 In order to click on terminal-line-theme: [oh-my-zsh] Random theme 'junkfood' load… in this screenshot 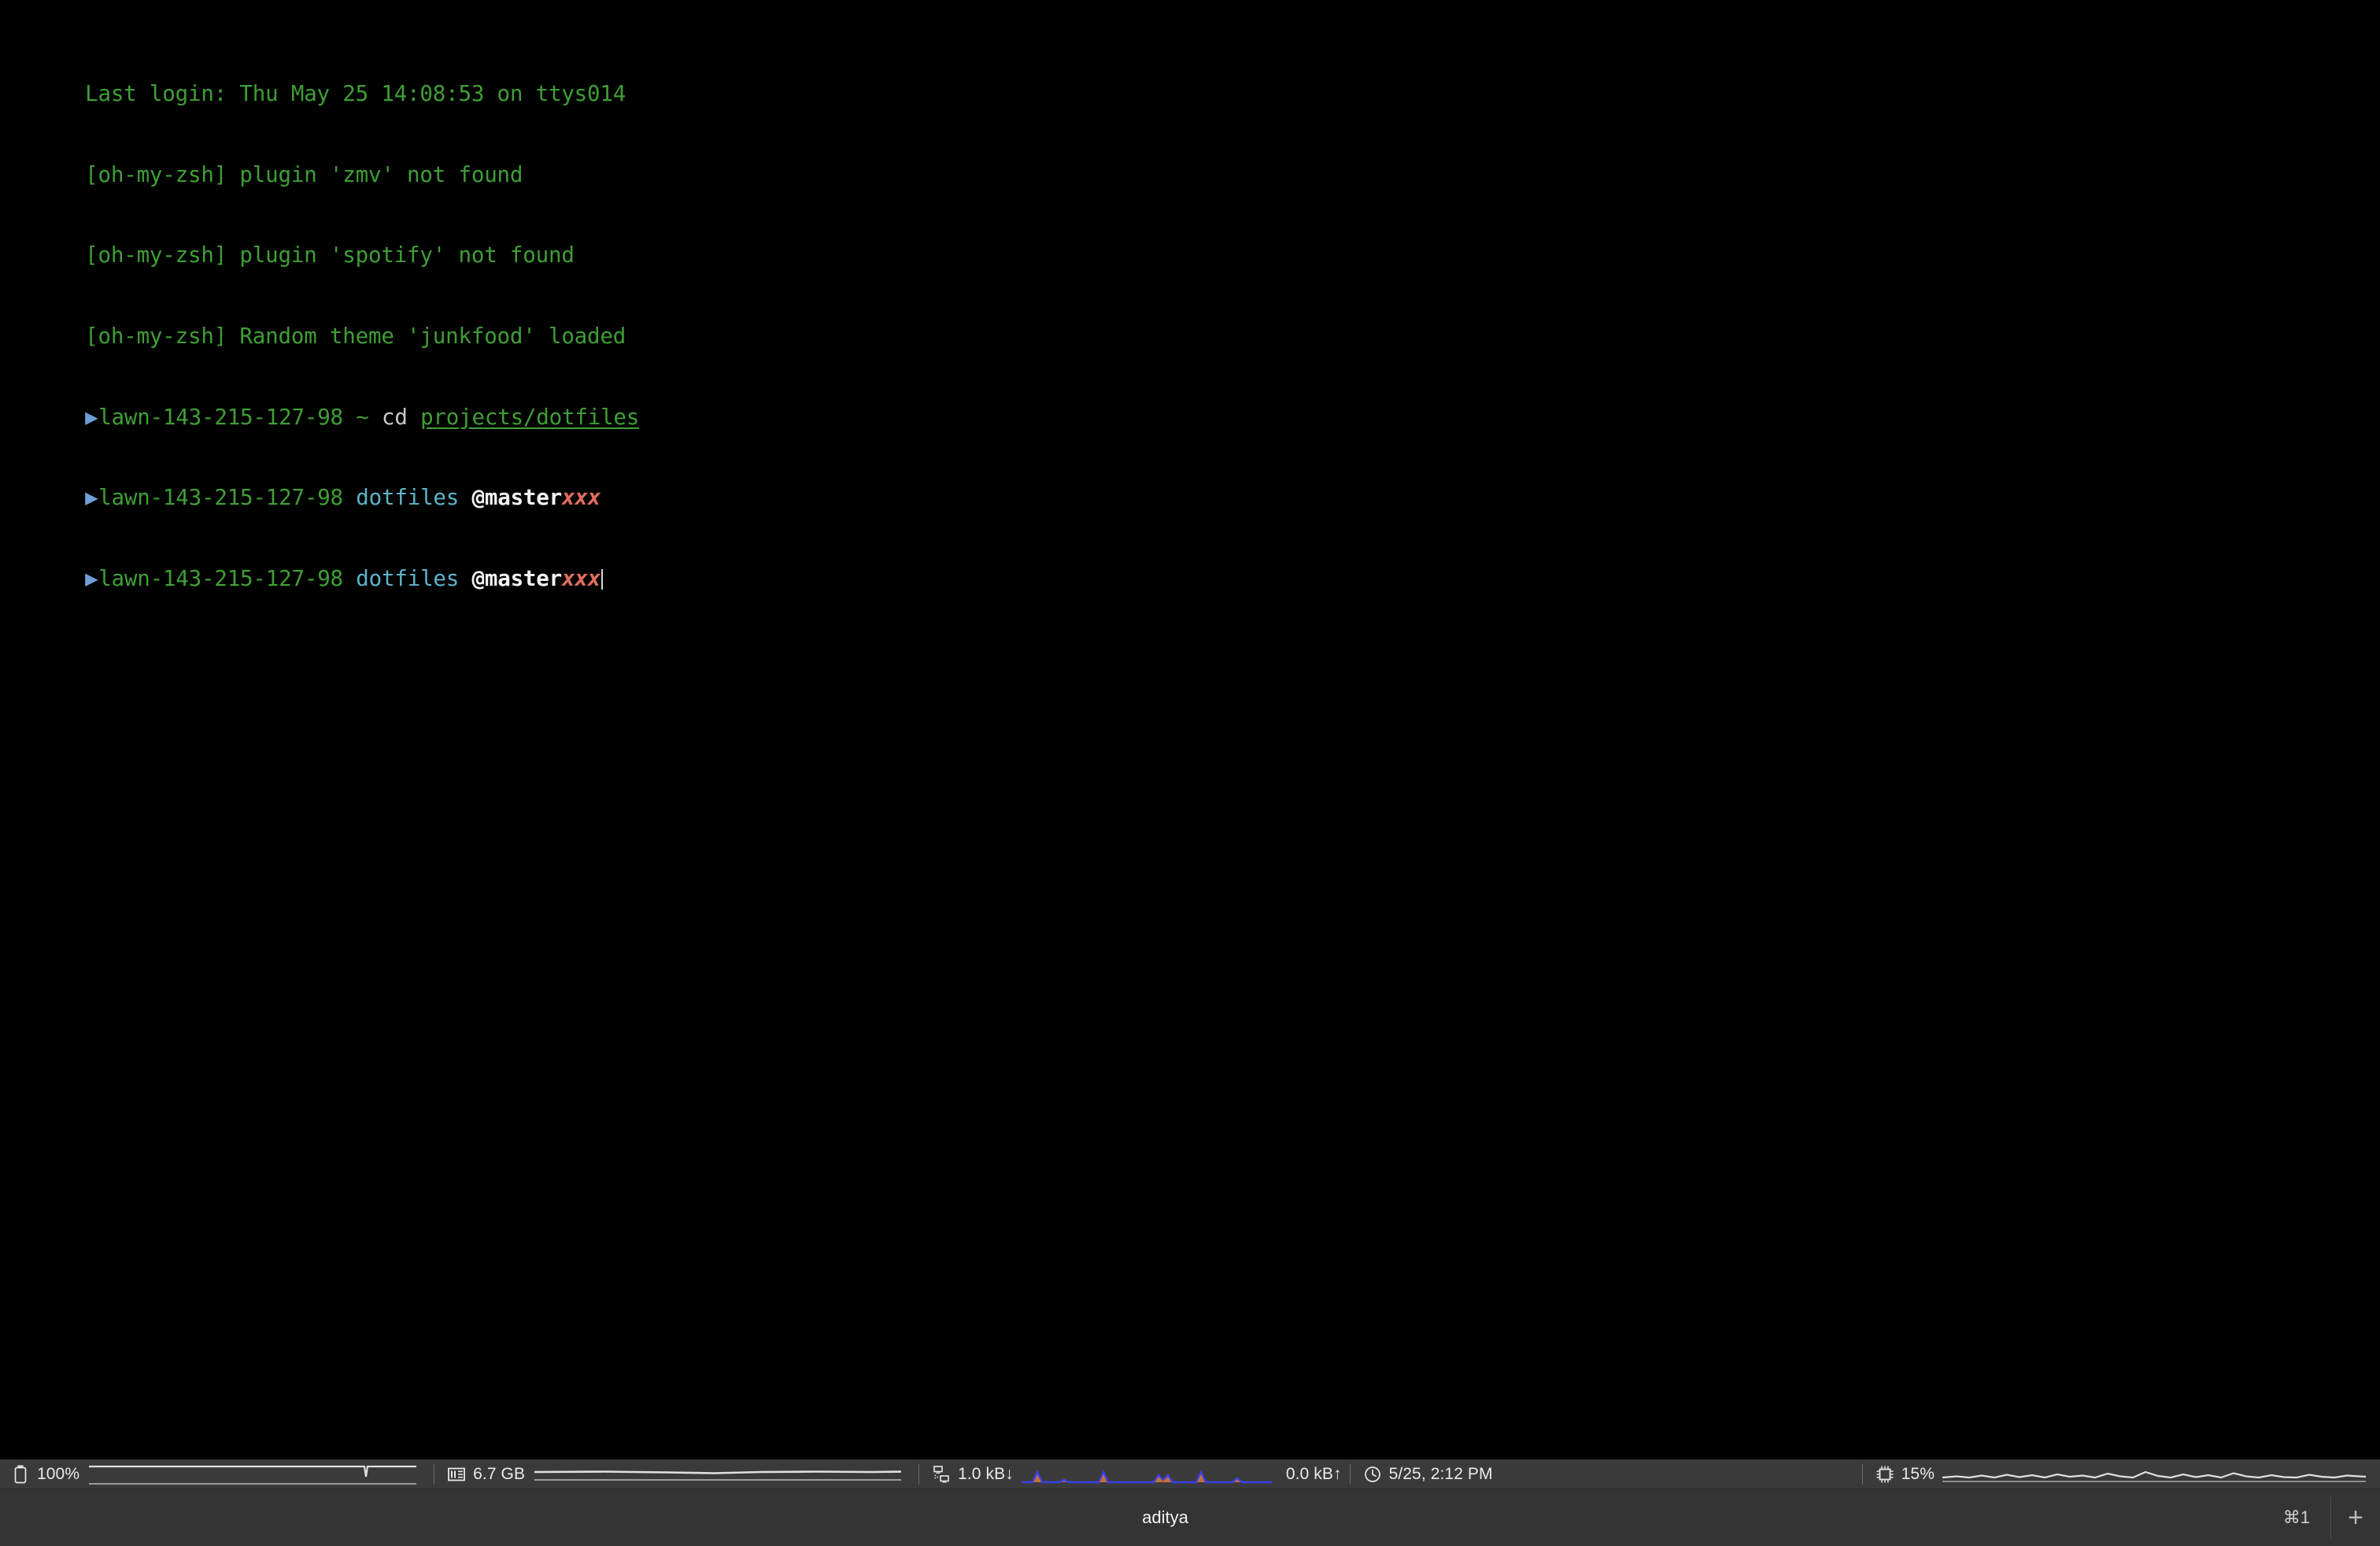, I will do `click(1194, 337)`.